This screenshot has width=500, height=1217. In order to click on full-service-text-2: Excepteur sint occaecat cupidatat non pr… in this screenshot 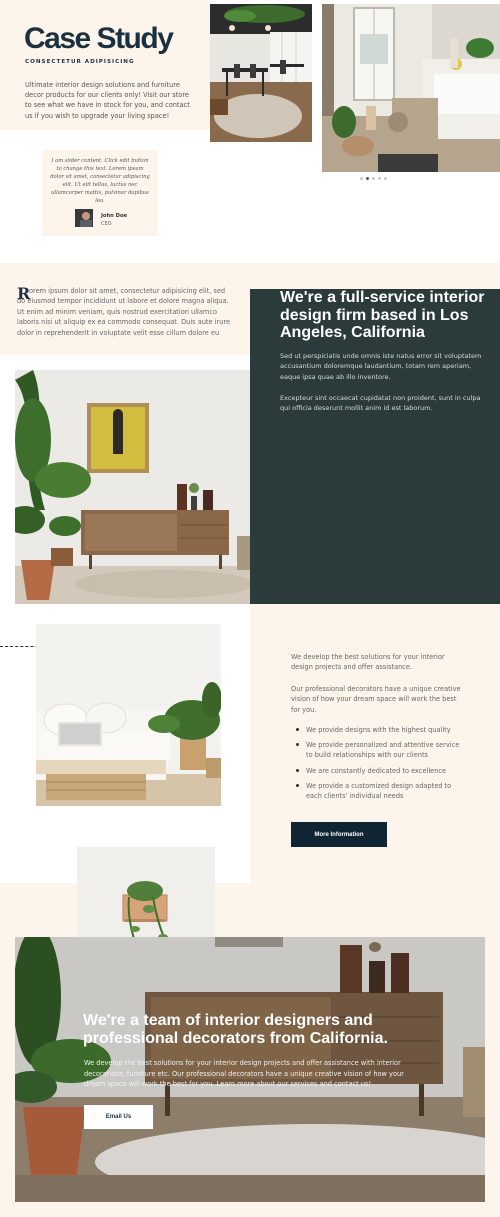, I will do `click(380, 403)`.